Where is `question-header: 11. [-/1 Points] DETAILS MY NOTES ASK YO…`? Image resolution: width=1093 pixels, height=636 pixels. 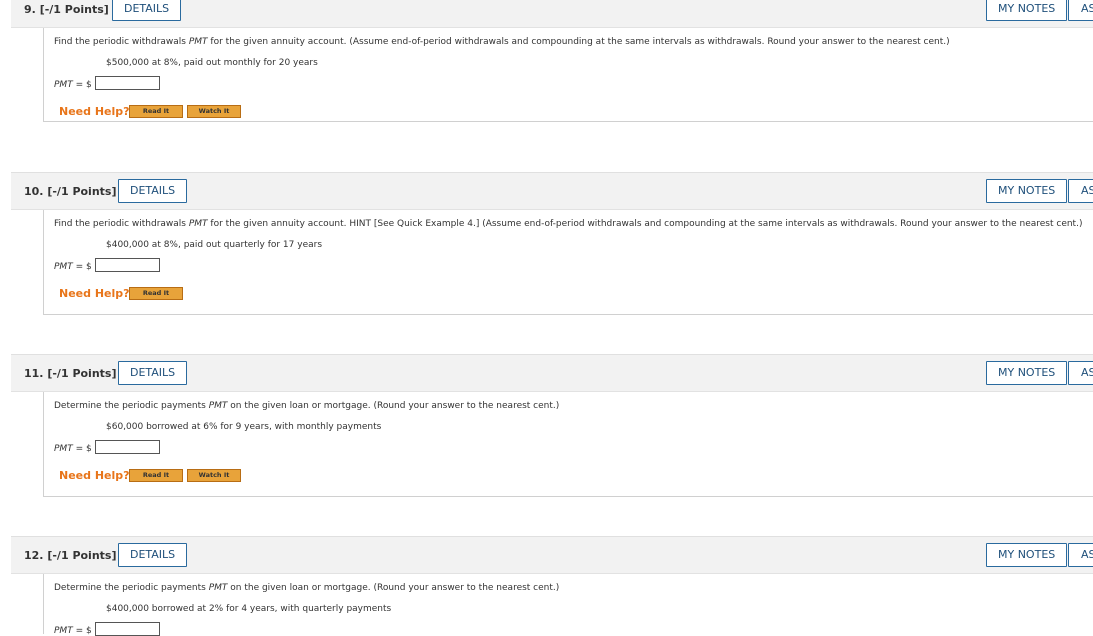
question-header: 11. [-/1 Points] DETAILS MY NOTES ASK YO… is located at coordinates (552, 373).